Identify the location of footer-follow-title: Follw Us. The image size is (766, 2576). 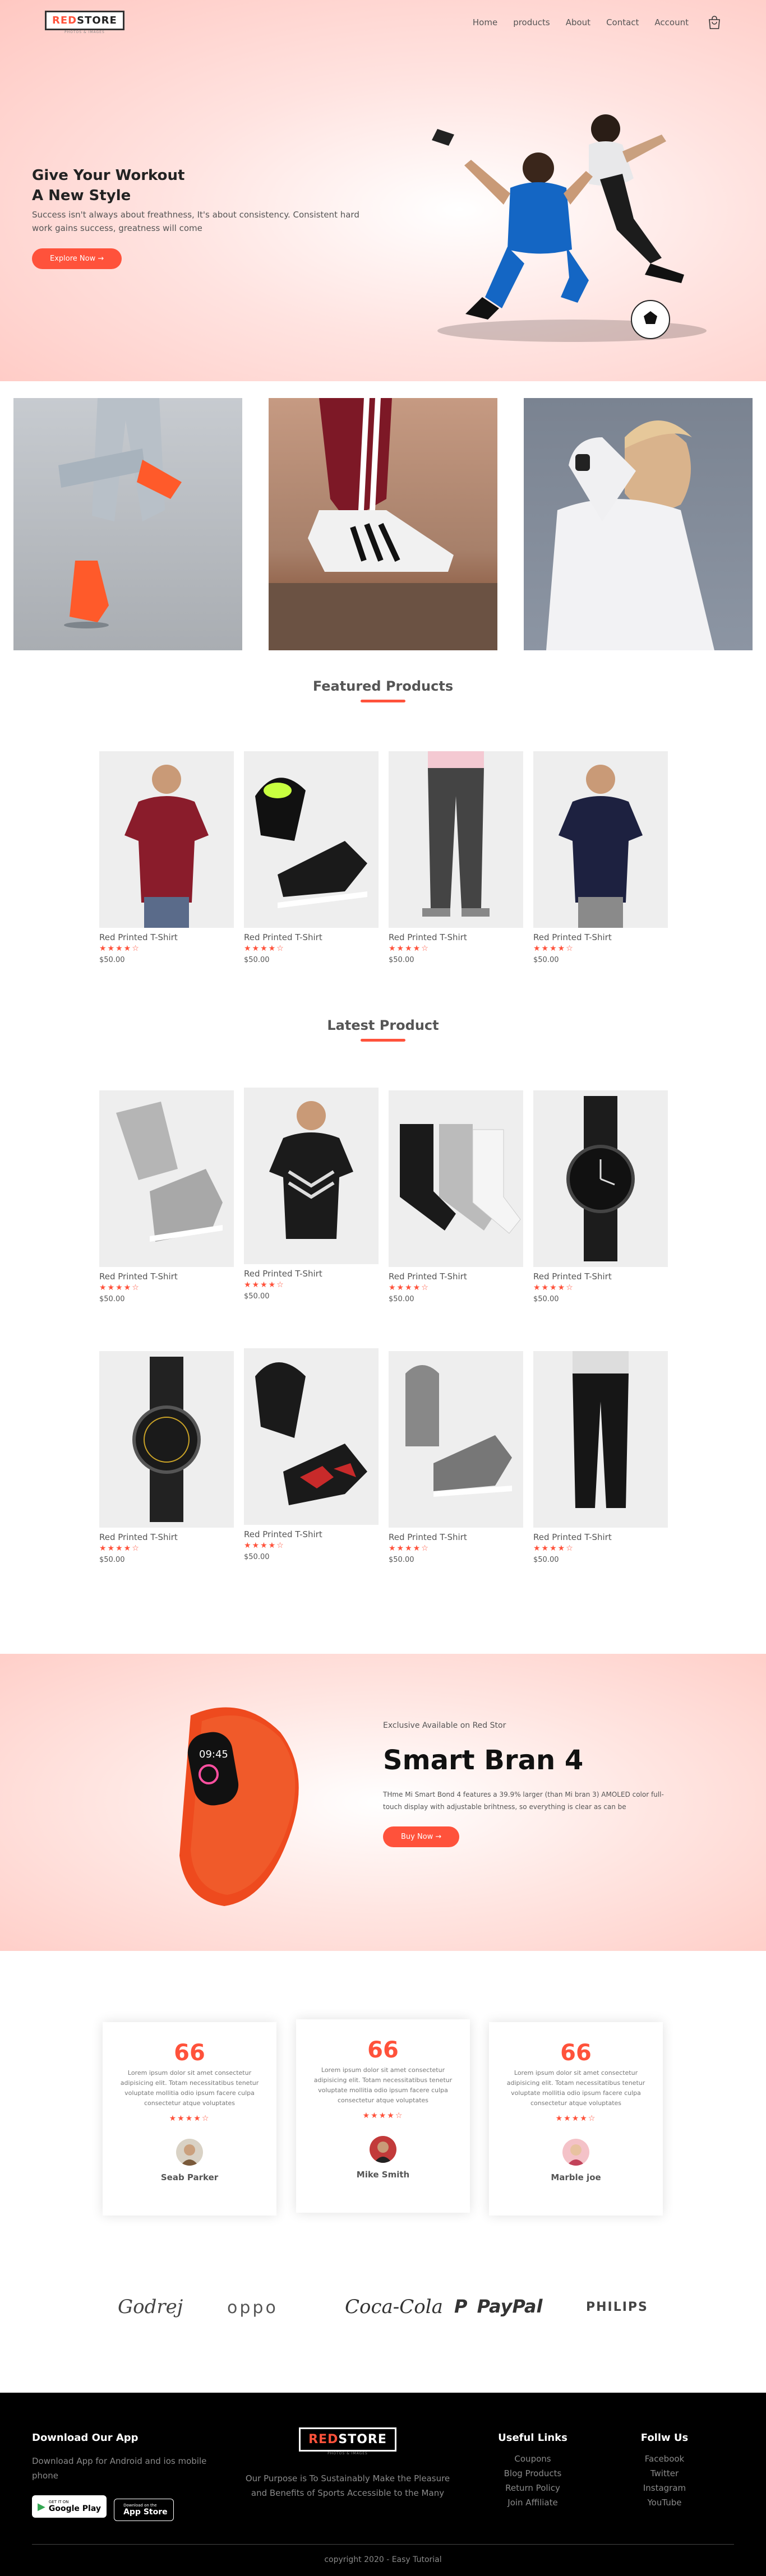
(664, 2438).